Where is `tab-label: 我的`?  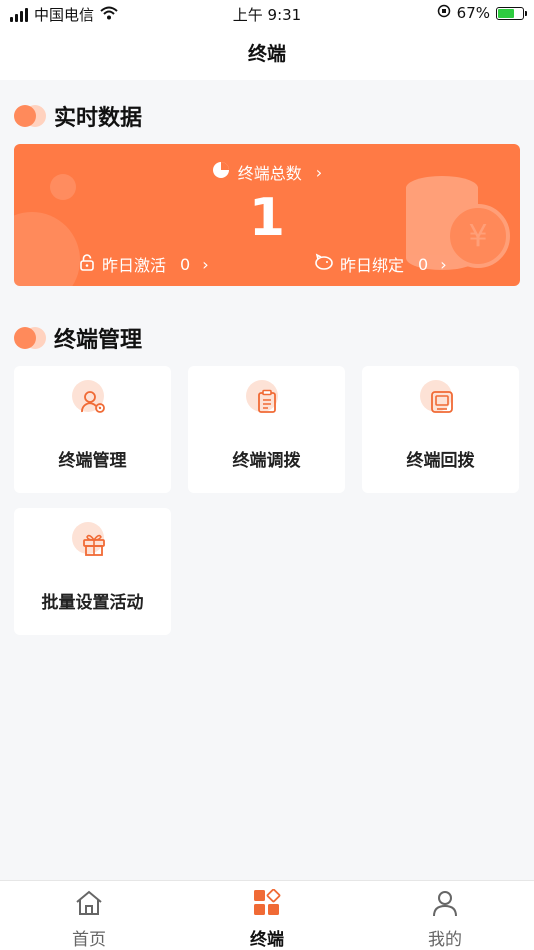 tab-label: 我的 is located at coordinates (445, 940).